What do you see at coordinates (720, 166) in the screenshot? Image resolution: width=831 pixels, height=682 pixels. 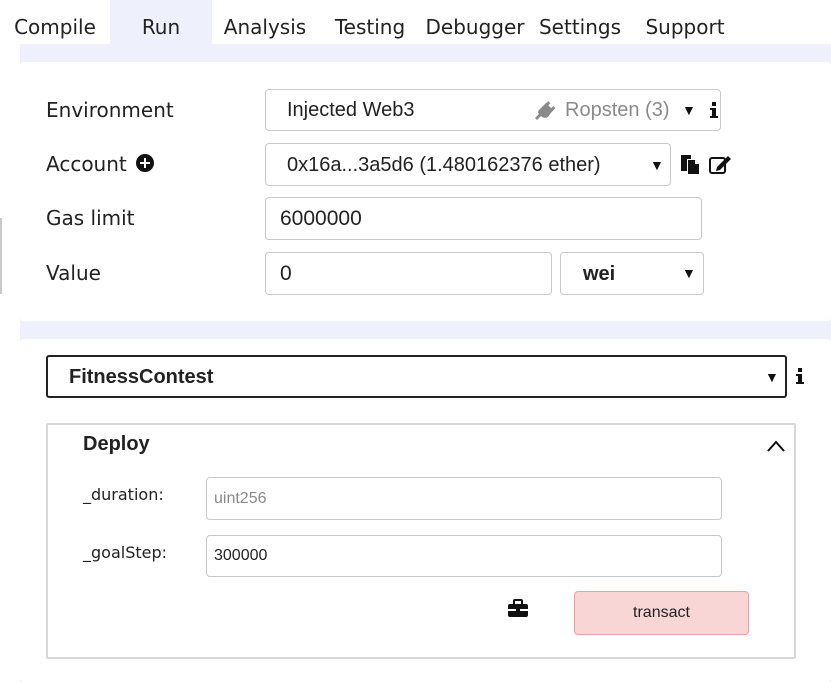 I see `edit-icon` at bounding box center [720, 166].